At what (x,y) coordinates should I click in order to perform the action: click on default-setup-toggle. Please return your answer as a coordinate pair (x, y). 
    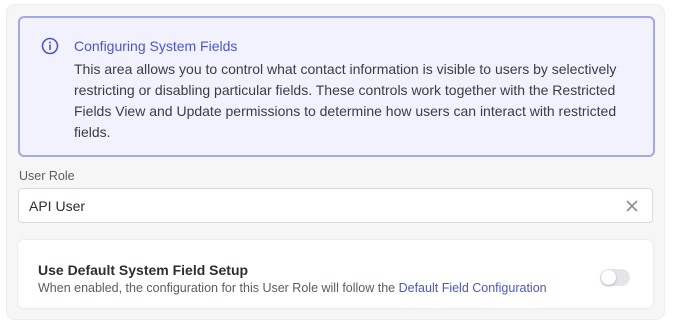
    Looking at the image, I should click on (615, 277).